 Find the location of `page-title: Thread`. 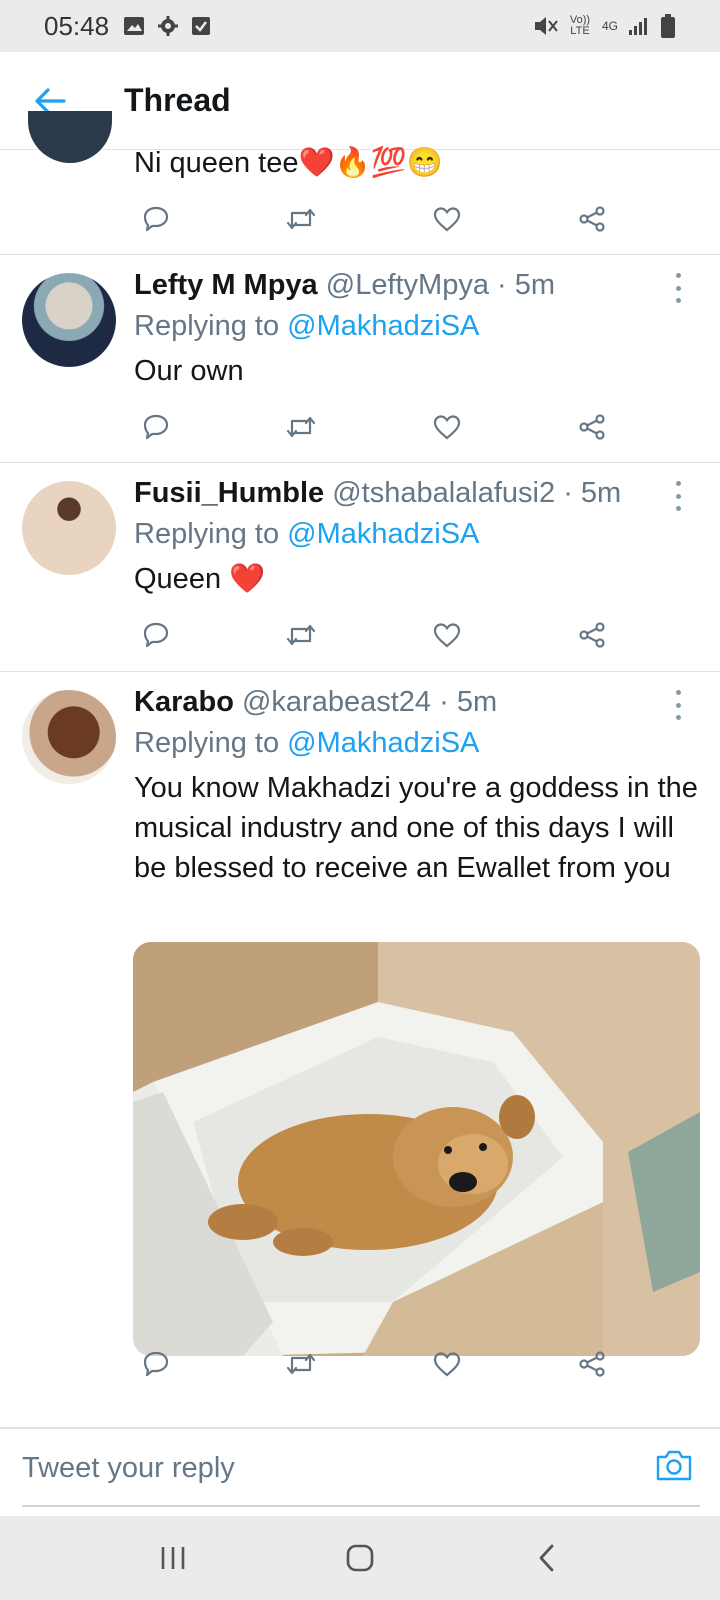

page-title: Thread is located at coordinates (177, 100).